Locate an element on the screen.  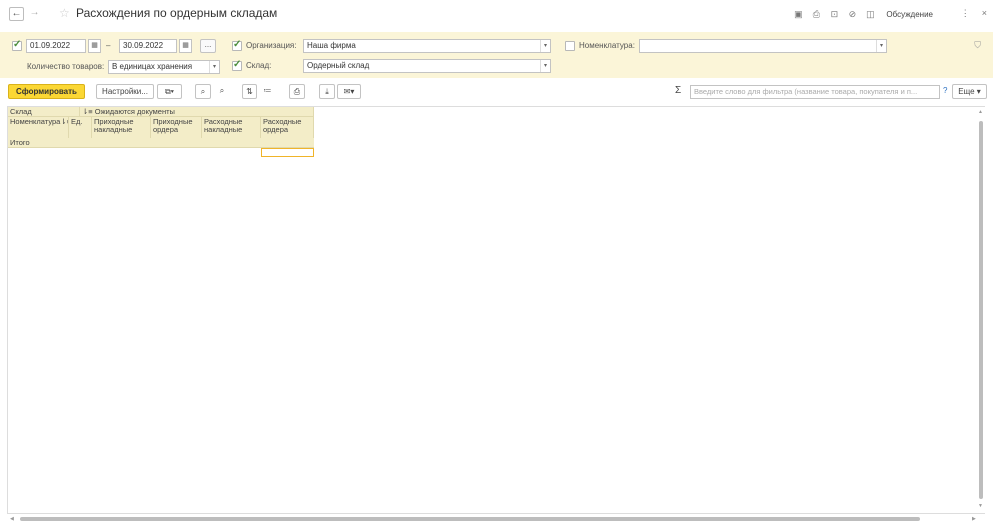
find-next-button: ⌕ is located at coordinates (222, 91).